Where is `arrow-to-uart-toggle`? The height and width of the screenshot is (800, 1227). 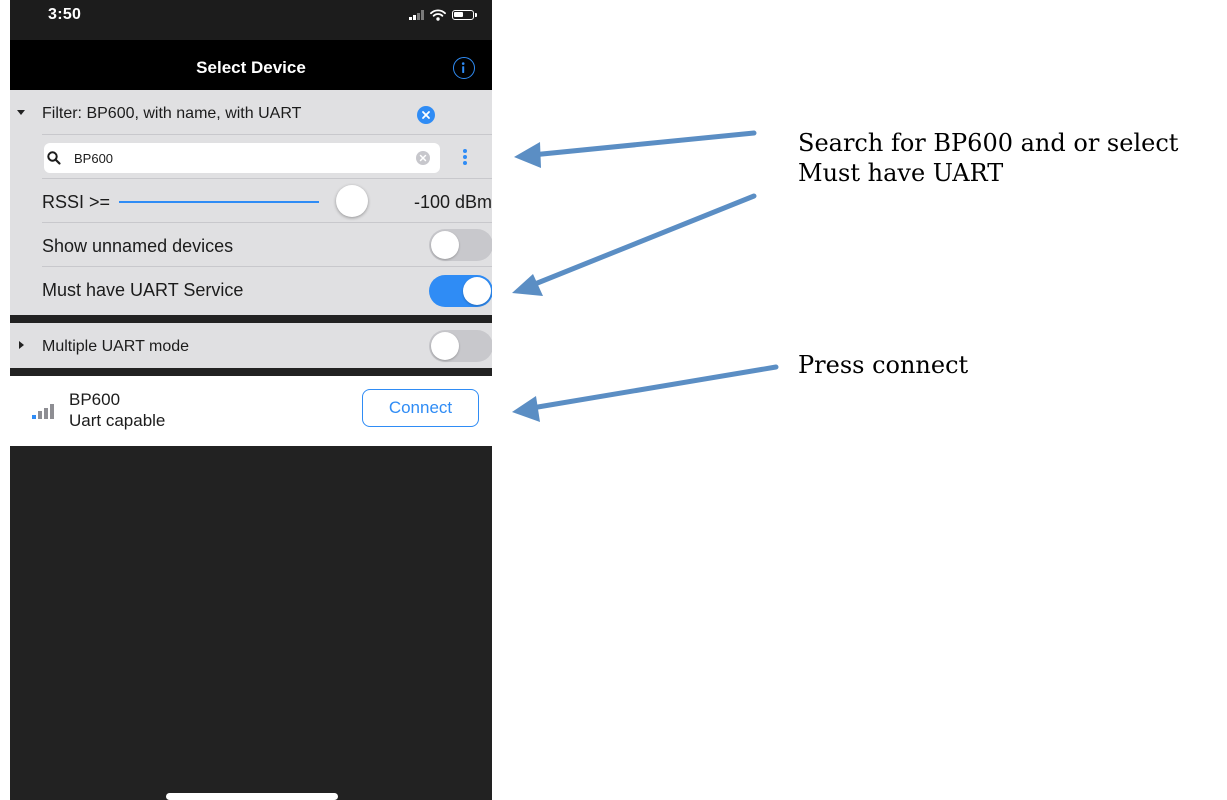
arrow-to-uart-toggle is located at coordinates (637, 243).